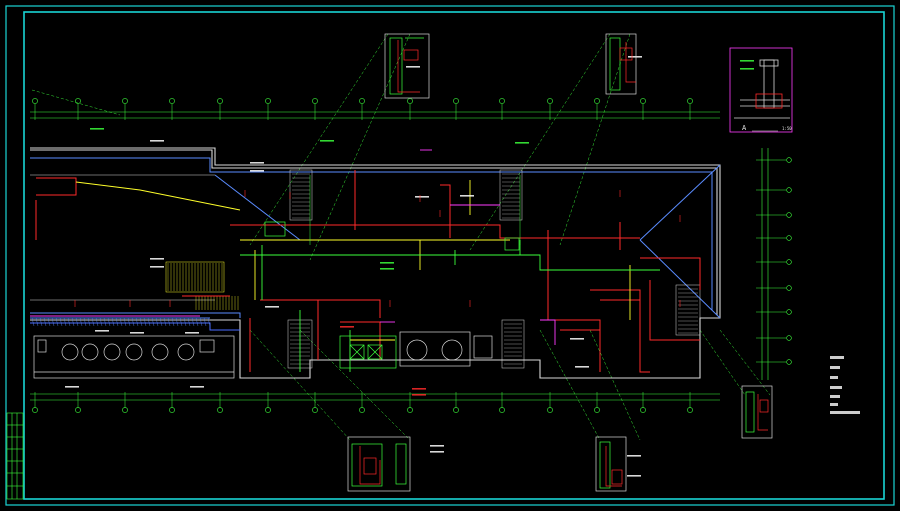 This screenshot has width=900, height=511. Describe the element at coordinates (611, 464) in the screenshot. I see `detail-inset-bottom-right` at that location.